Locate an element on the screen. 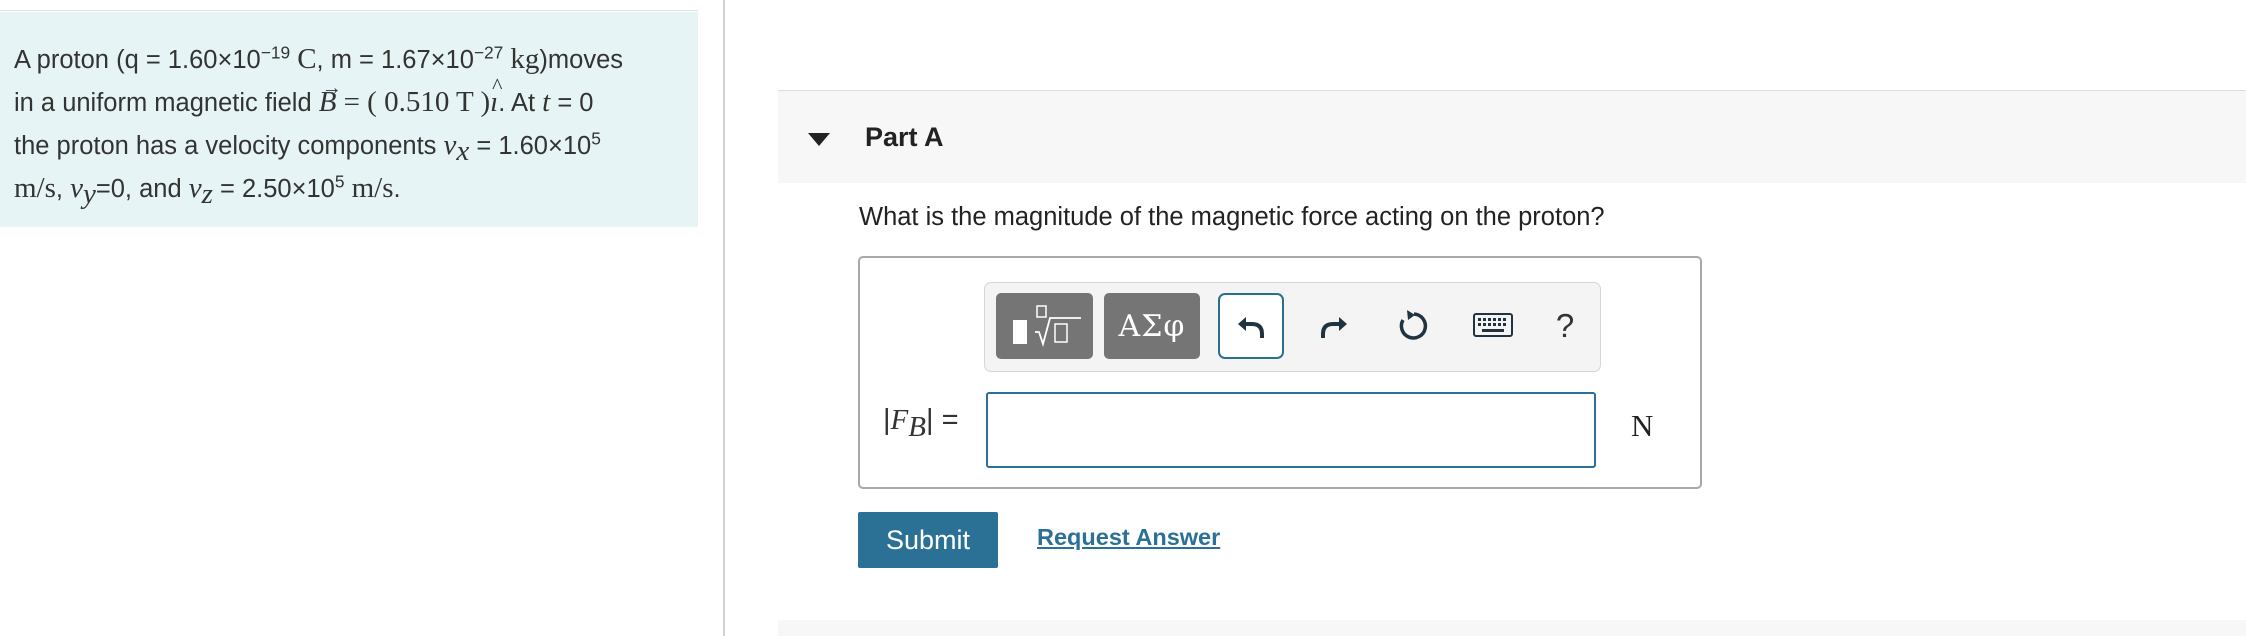 This screenshot has width=2246, height=636. problem-text: , is located at coordinates (59, 189).